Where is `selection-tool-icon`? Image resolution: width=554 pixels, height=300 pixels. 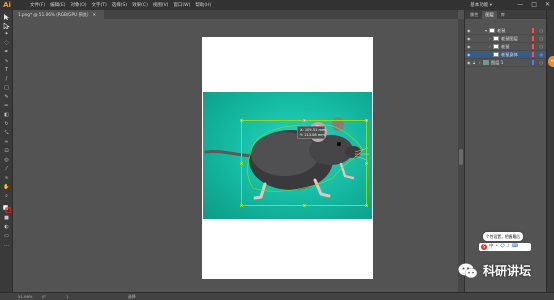
selection-tool-icon is located at coordinates (6, 17).